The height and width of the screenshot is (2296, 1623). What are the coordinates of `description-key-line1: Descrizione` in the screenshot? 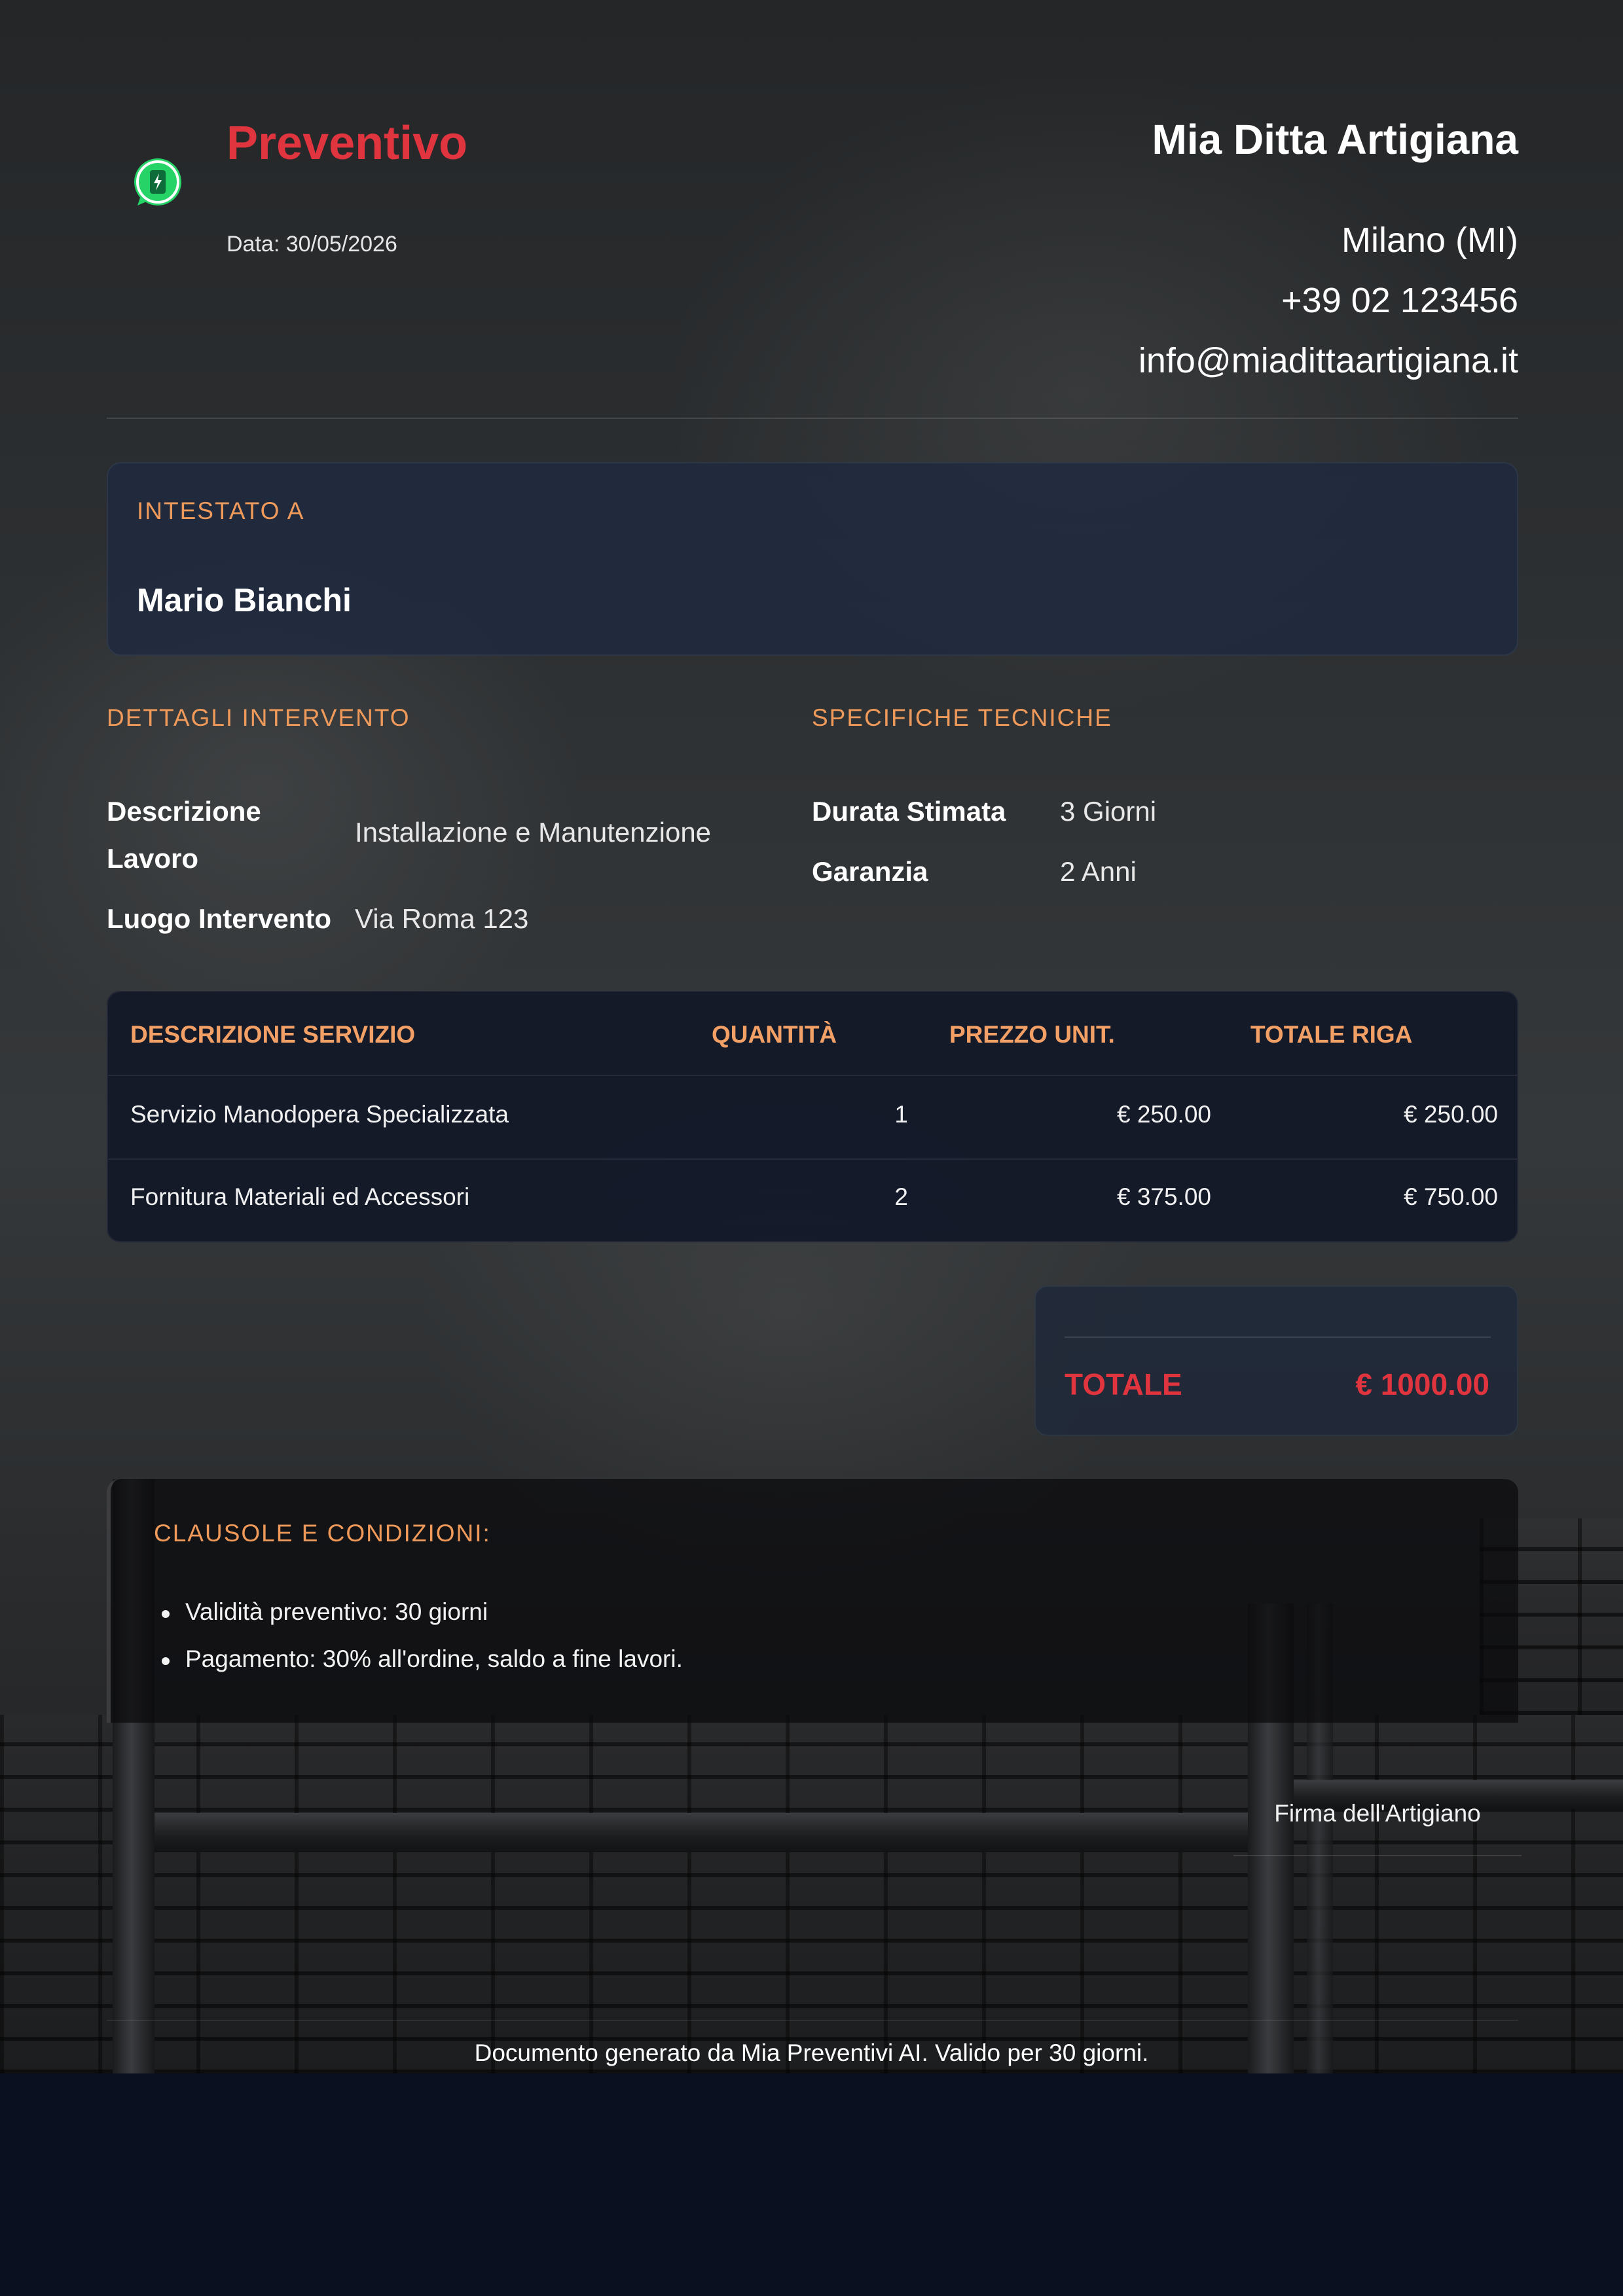 It's located at (184, 811).